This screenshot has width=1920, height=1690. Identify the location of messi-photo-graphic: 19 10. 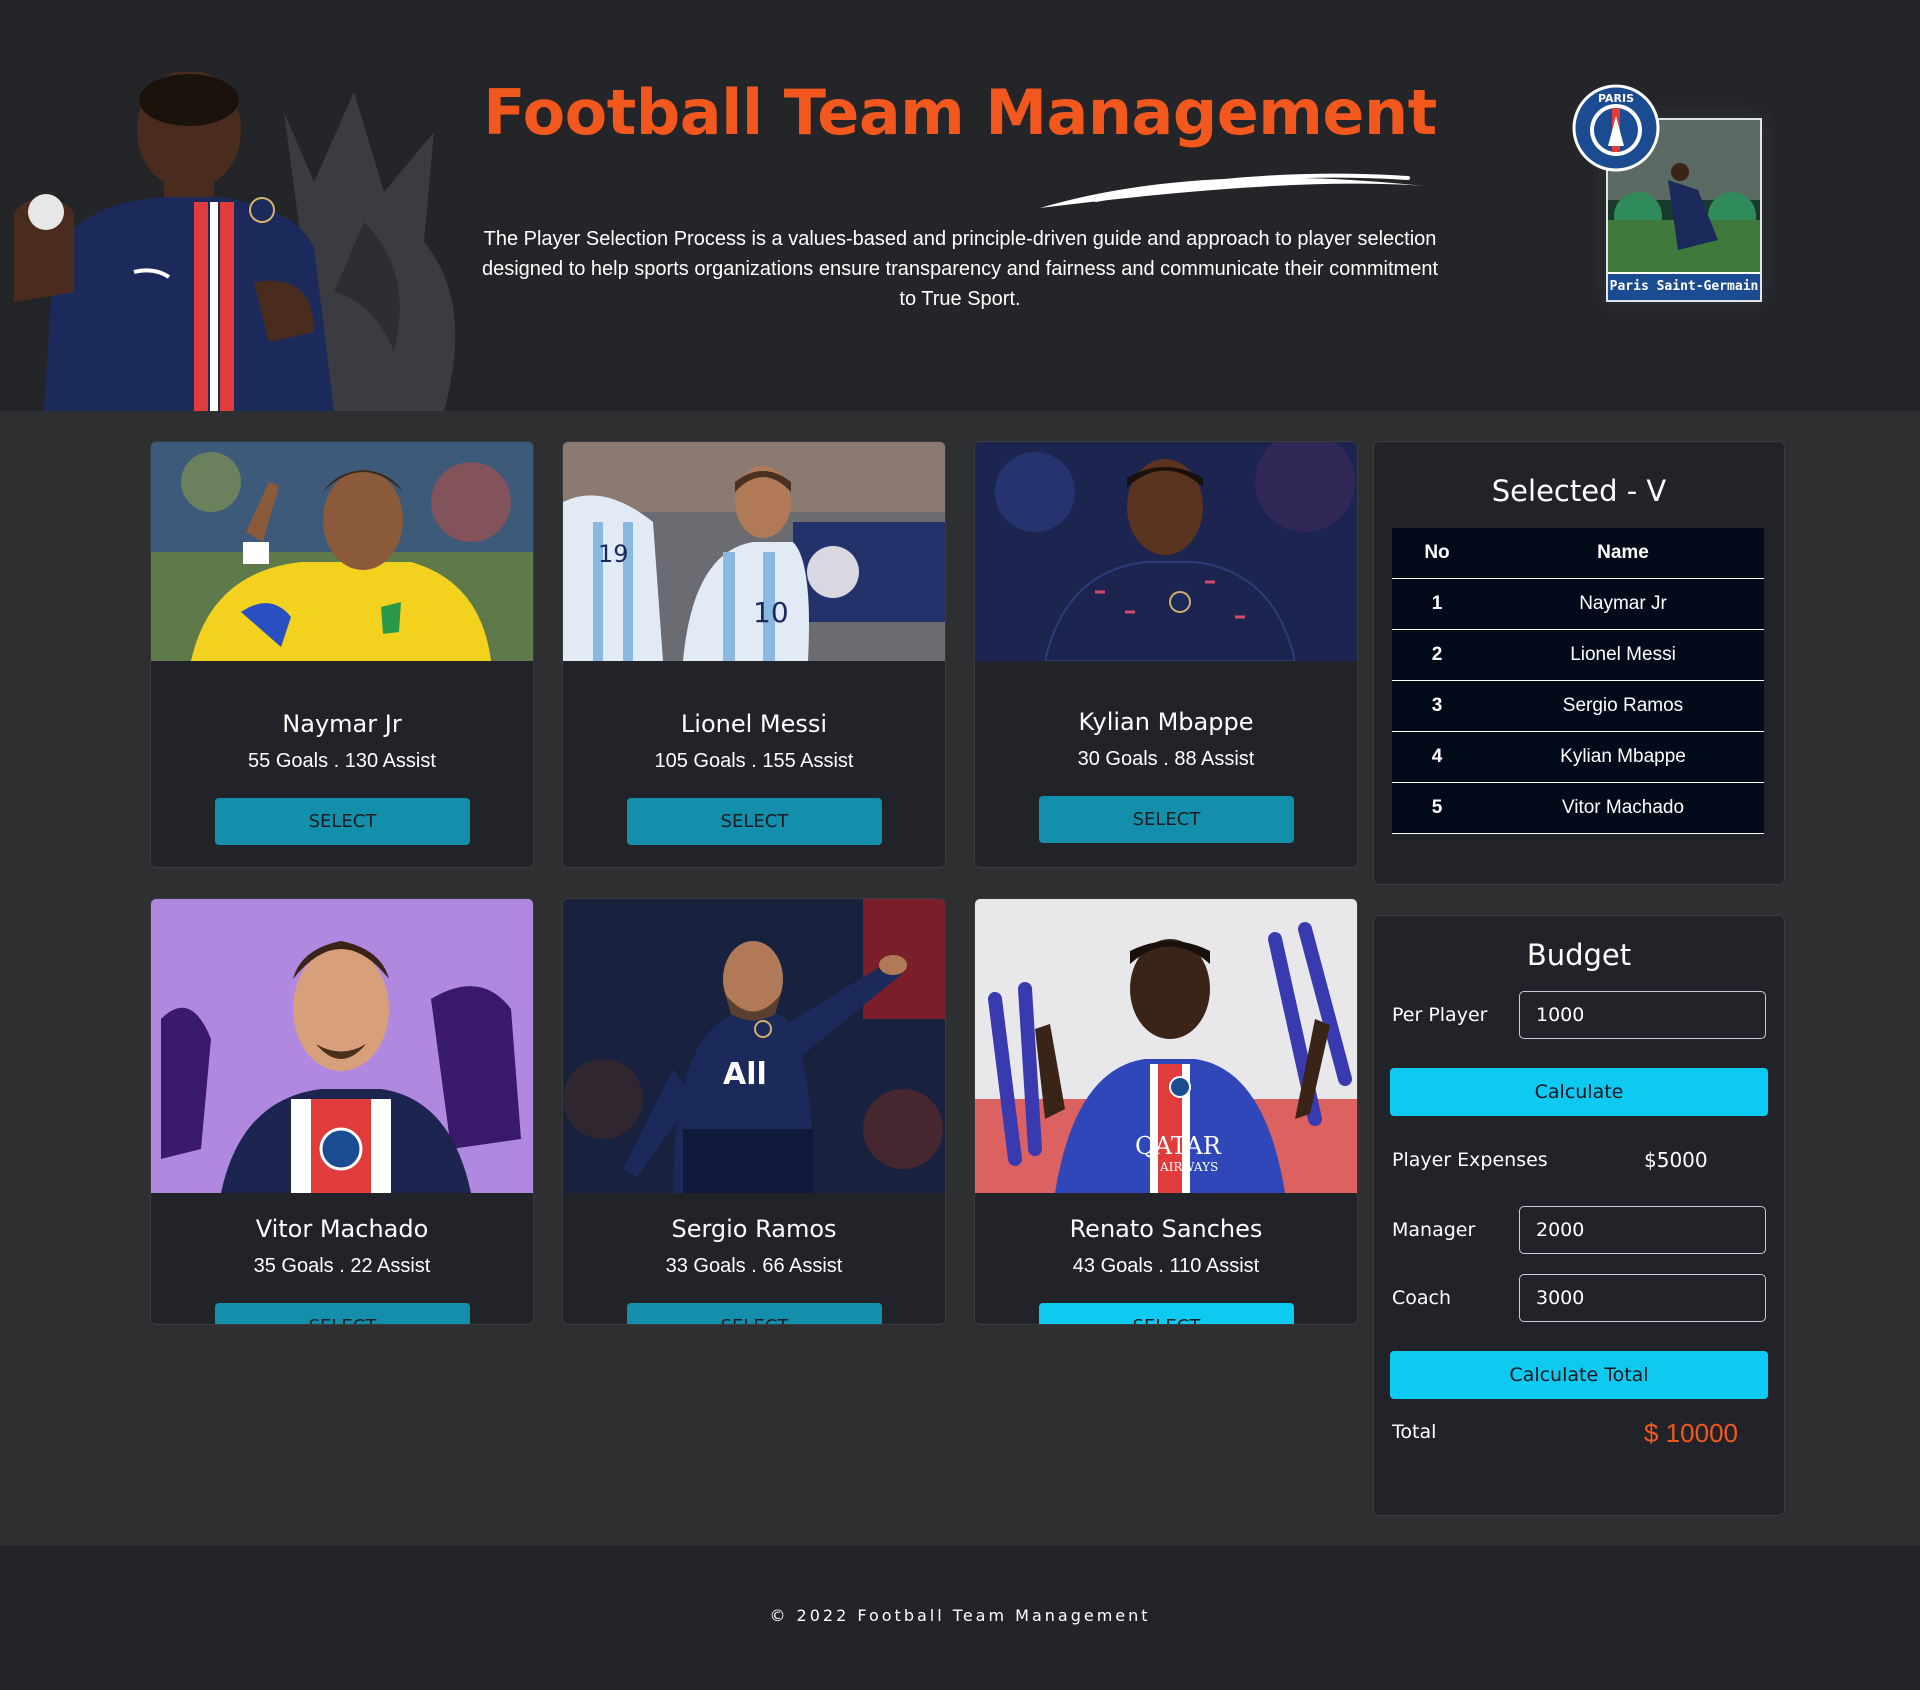
(754, 551).